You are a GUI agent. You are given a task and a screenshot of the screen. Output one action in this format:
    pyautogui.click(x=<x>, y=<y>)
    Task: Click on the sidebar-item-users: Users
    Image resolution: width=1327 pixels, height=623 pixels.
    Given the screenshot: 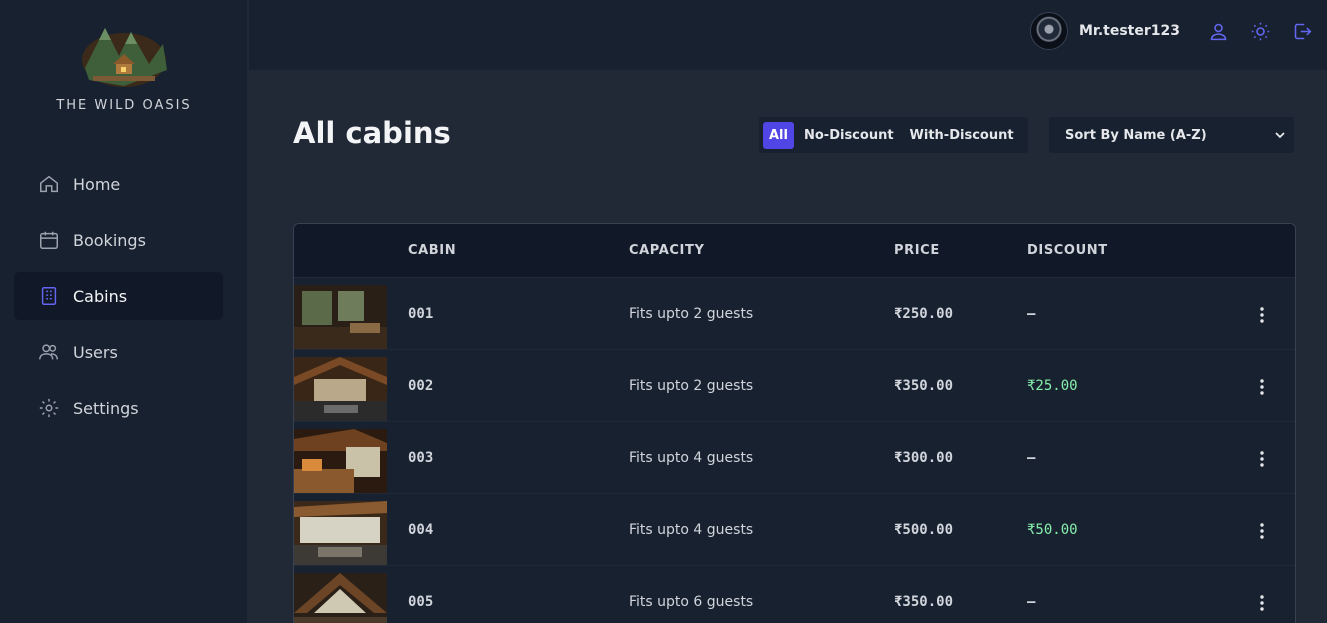 What is the action you would take?
    pyautogui.click(x=118, y=352)
    